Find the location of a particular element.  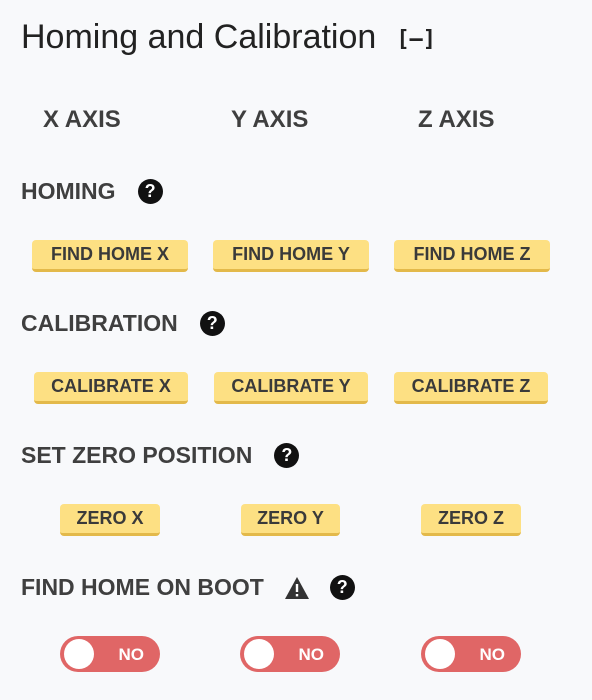

homing-section-label: HOMING ? is located at coordinates (92, 191).